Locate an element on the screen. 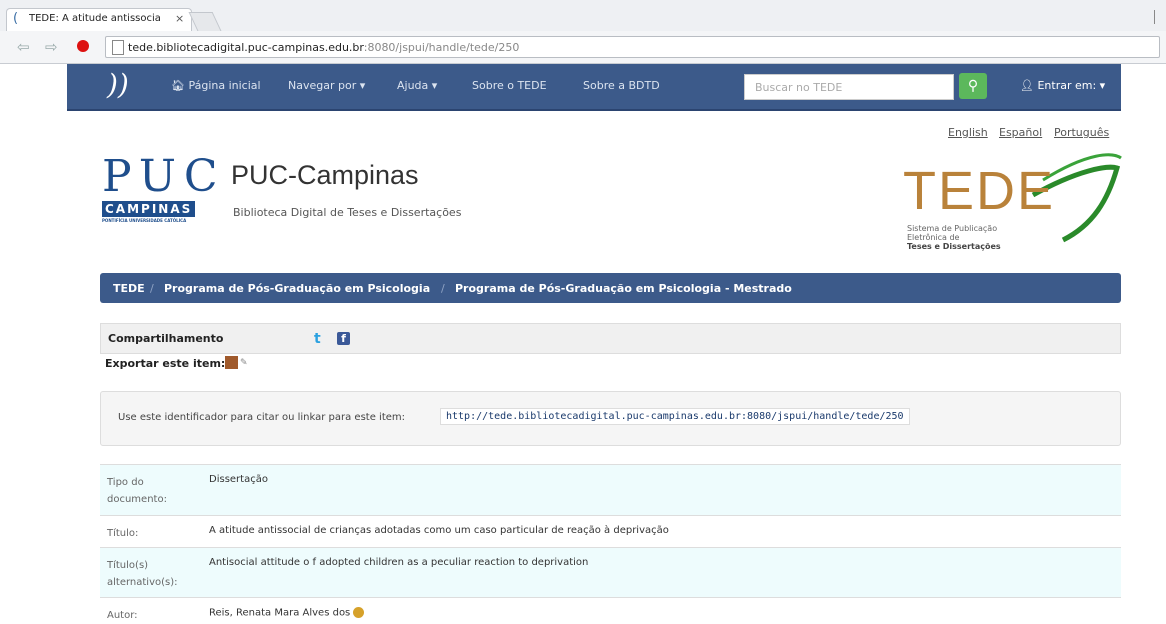  facebook-icon: f is located at coordinates (343, 338).